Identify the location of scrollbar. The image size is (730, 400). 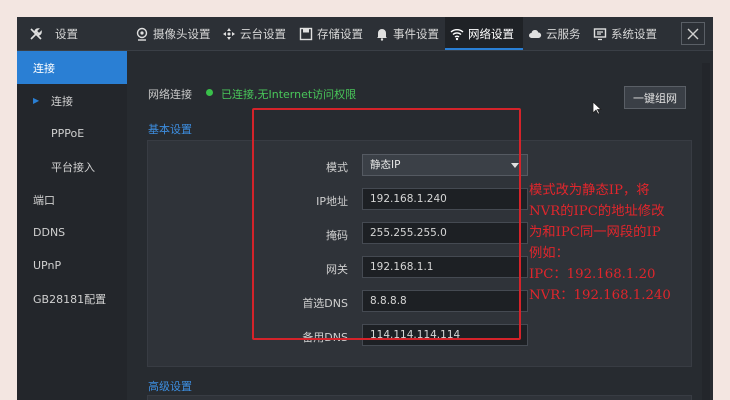
(706, 231).